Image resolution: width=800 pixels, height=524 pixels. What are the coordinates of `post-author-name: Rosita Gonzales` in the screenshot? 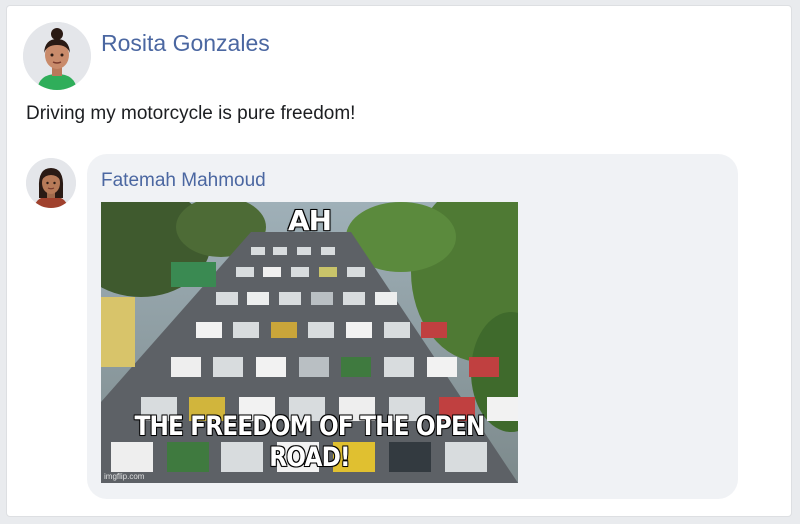 It's located at (185, 43).